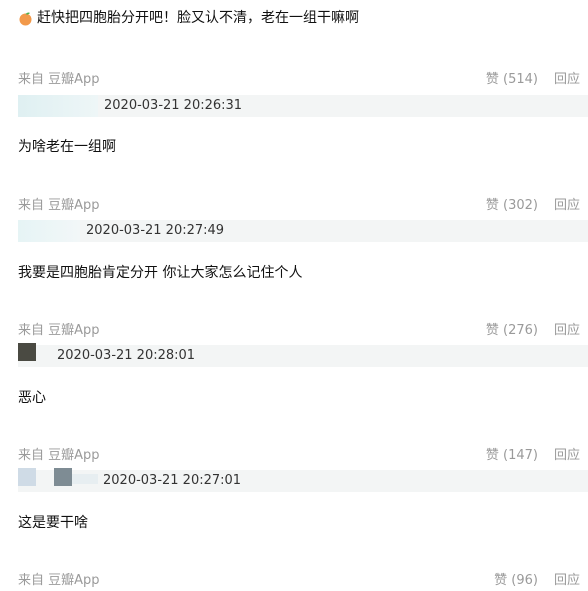 The width and height of the screenshot is (588, 591). What do you see at coordinates (512, 203) in the screenshot?
I see `like-button: 赞 (302)` at bounding box center [512, 203].